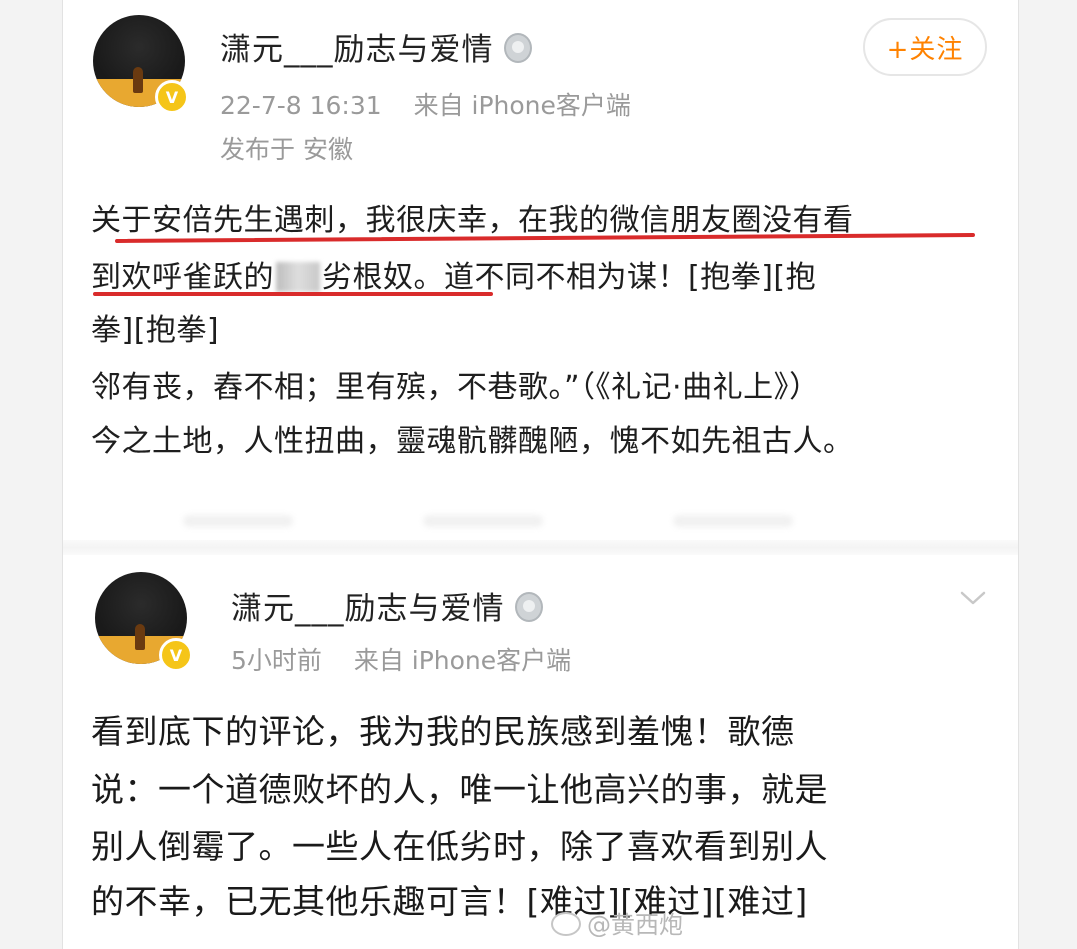 The image size is (1077, 949). I want to click on post-text-segment: 劣根奴。道不同不相为谋！[抱拳][抱, so click(569, 277).